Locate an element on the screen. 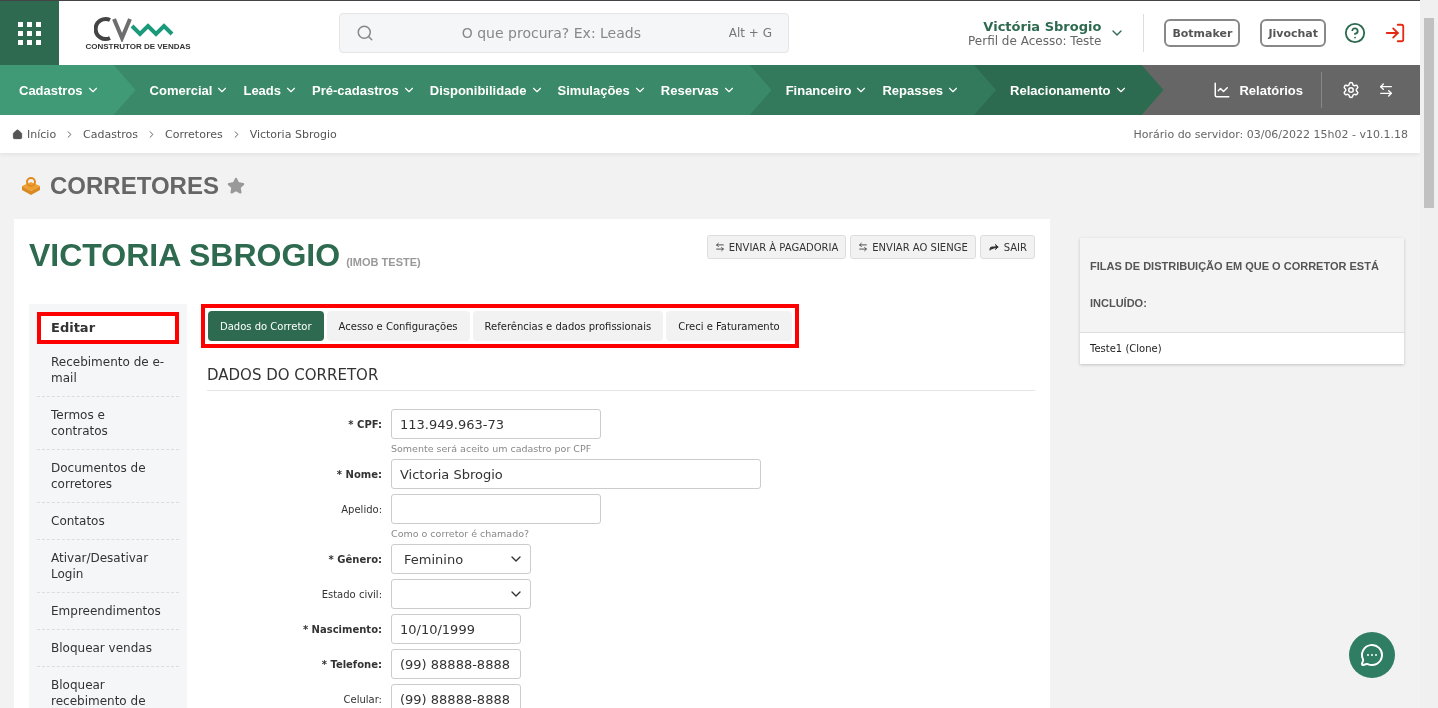  chat-button is located at coordinates (1372, 655).